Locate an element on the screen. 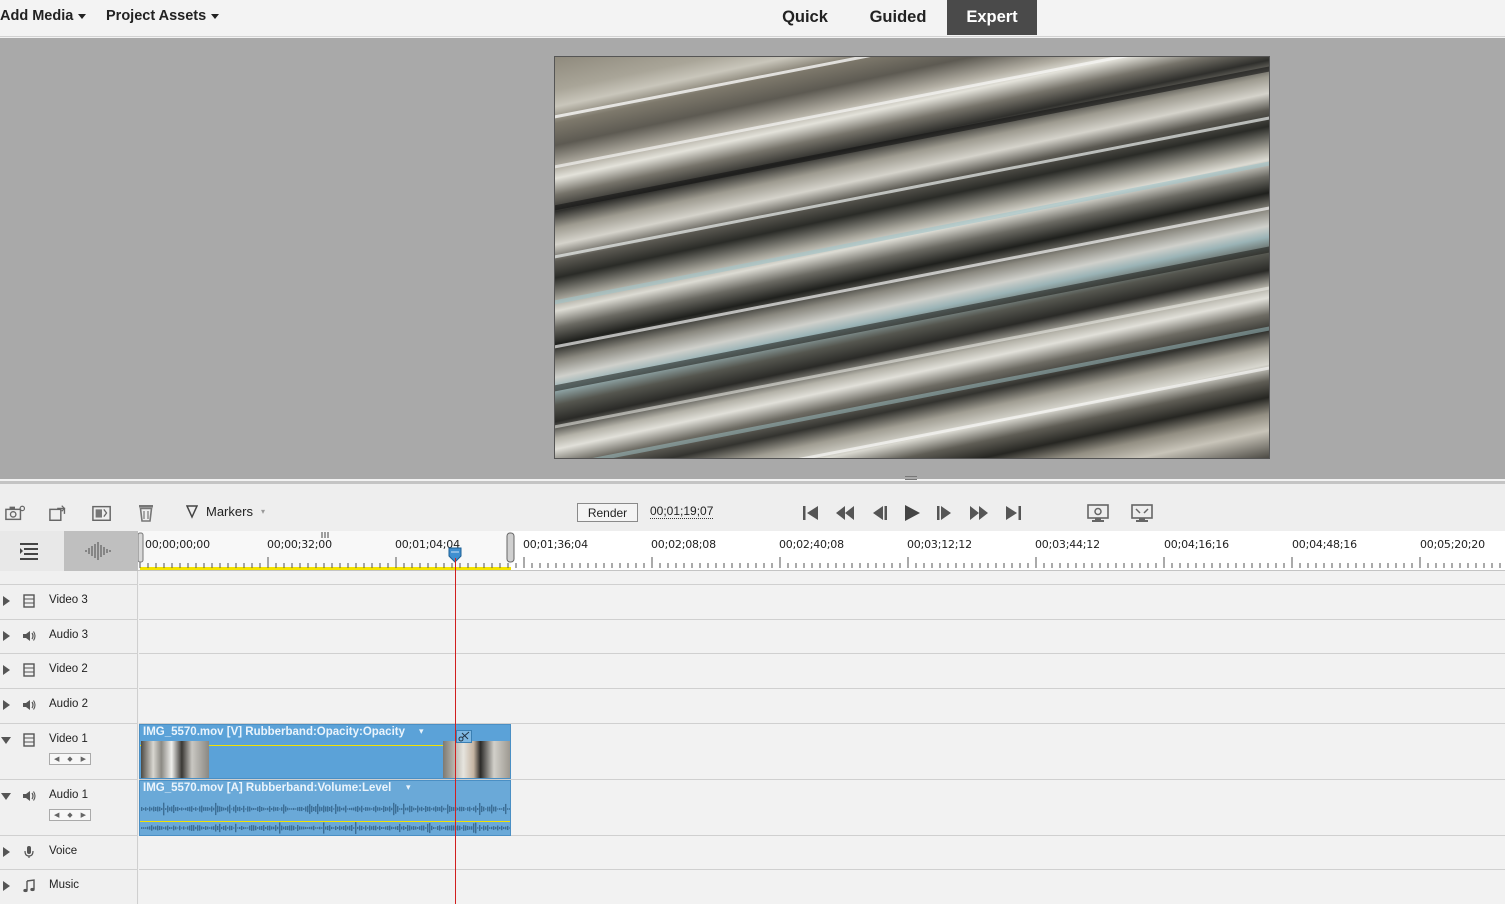  track-view-tab is located at coordinates (32, 551).